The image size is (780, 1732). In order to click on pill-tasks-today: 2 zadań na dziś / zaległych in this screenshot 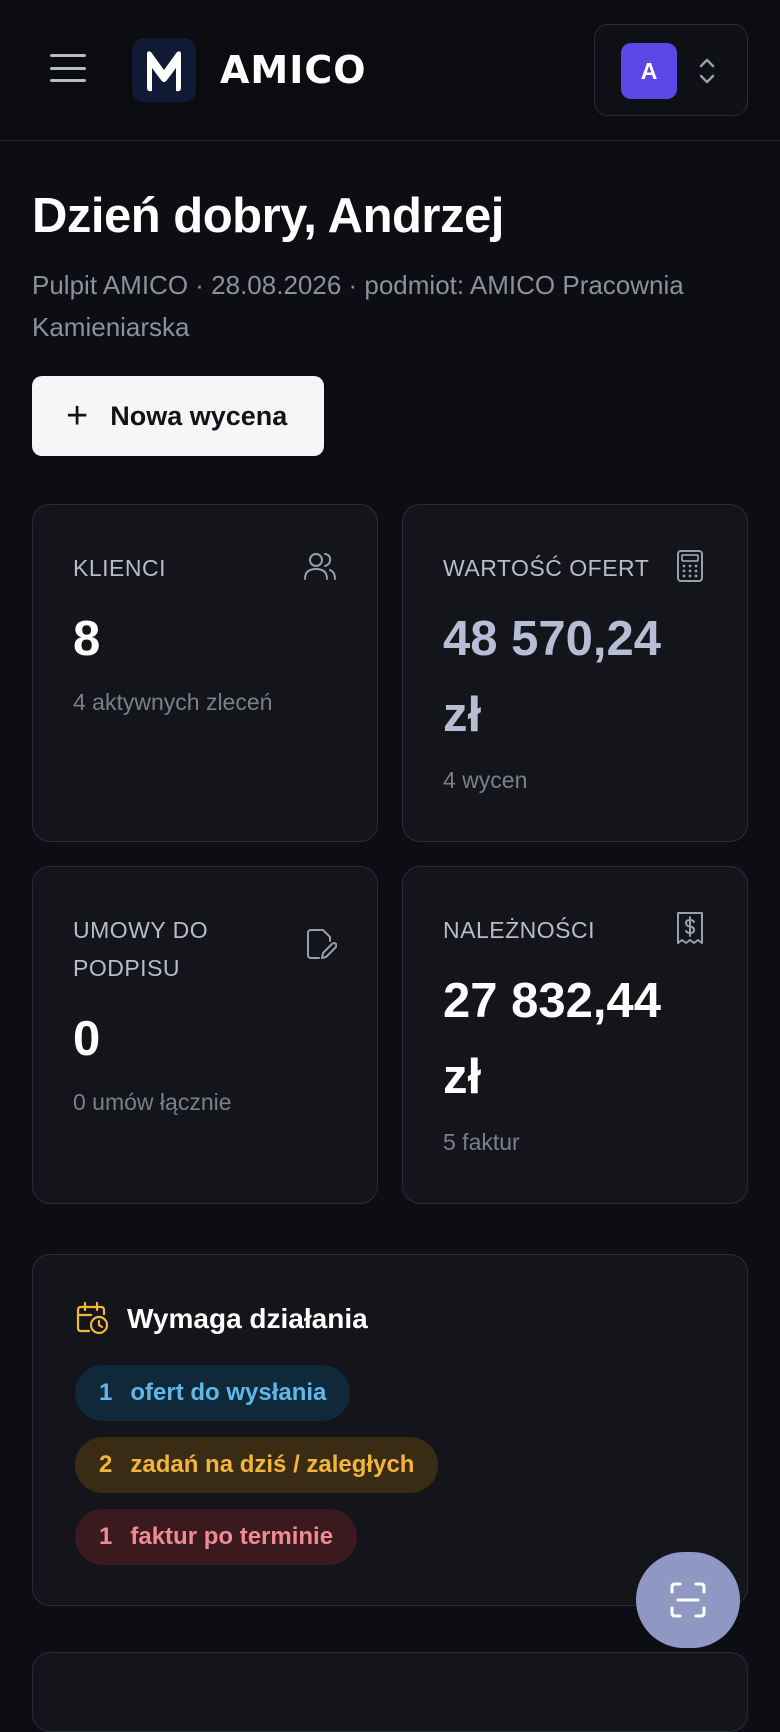, I will do `click(257, 1465)`.